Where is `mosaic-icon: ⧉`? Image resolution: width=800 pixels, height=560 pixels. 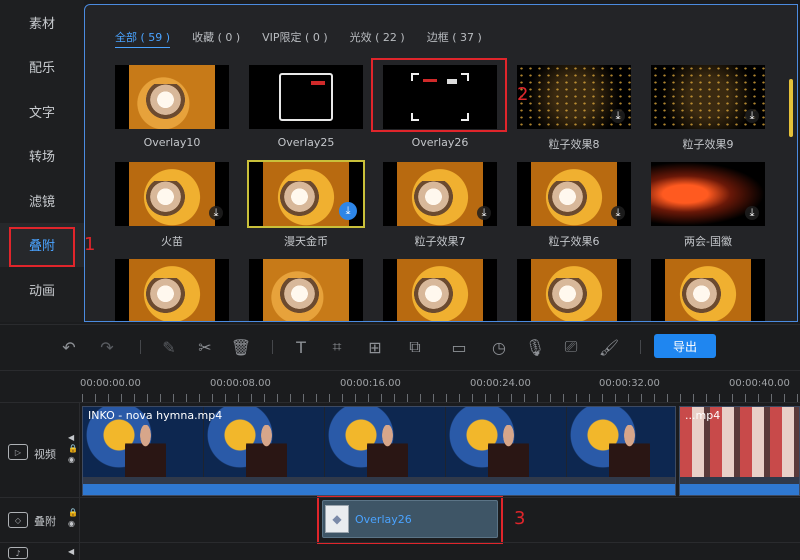 mosaic-icon: ⧉ is located at coordinates (415, 347).